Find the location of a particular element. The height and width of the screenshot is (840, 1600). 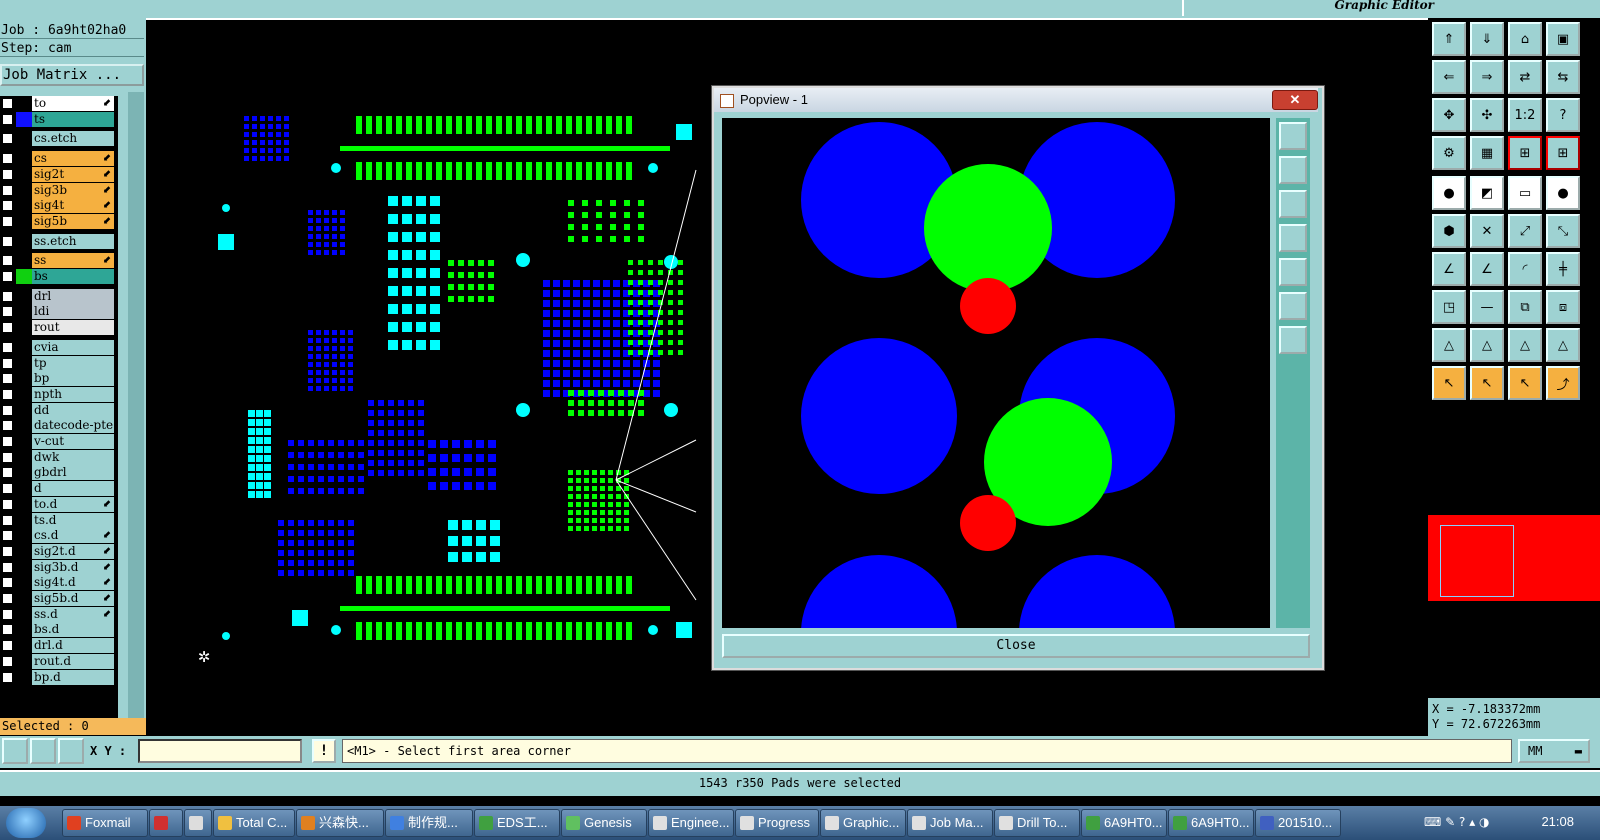

tool-button-3-0: ⚙ is located at coordinates (1449, 153).